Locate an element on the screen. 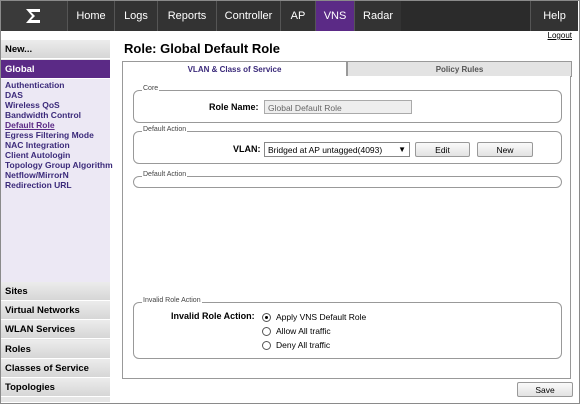 Image resolution: width=580 pixels, height=404 pixels. vlan-select: Bridged at AP untagged(4093) ▼ is located at coordinates (337, 149).